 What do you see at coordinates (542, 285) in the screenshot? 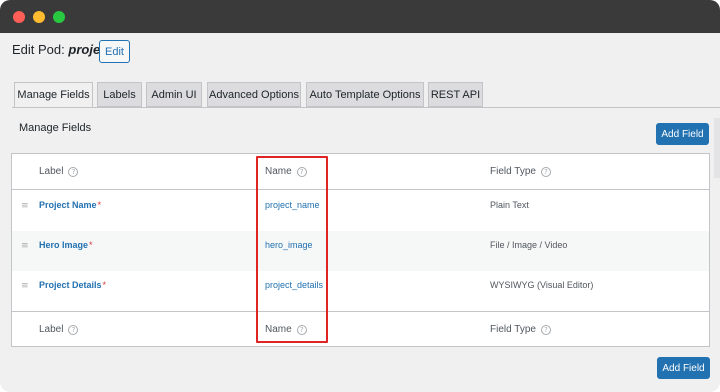
I see `field-type: WYSIWYG (Visual Editor)` at bounding box center [542, 285].